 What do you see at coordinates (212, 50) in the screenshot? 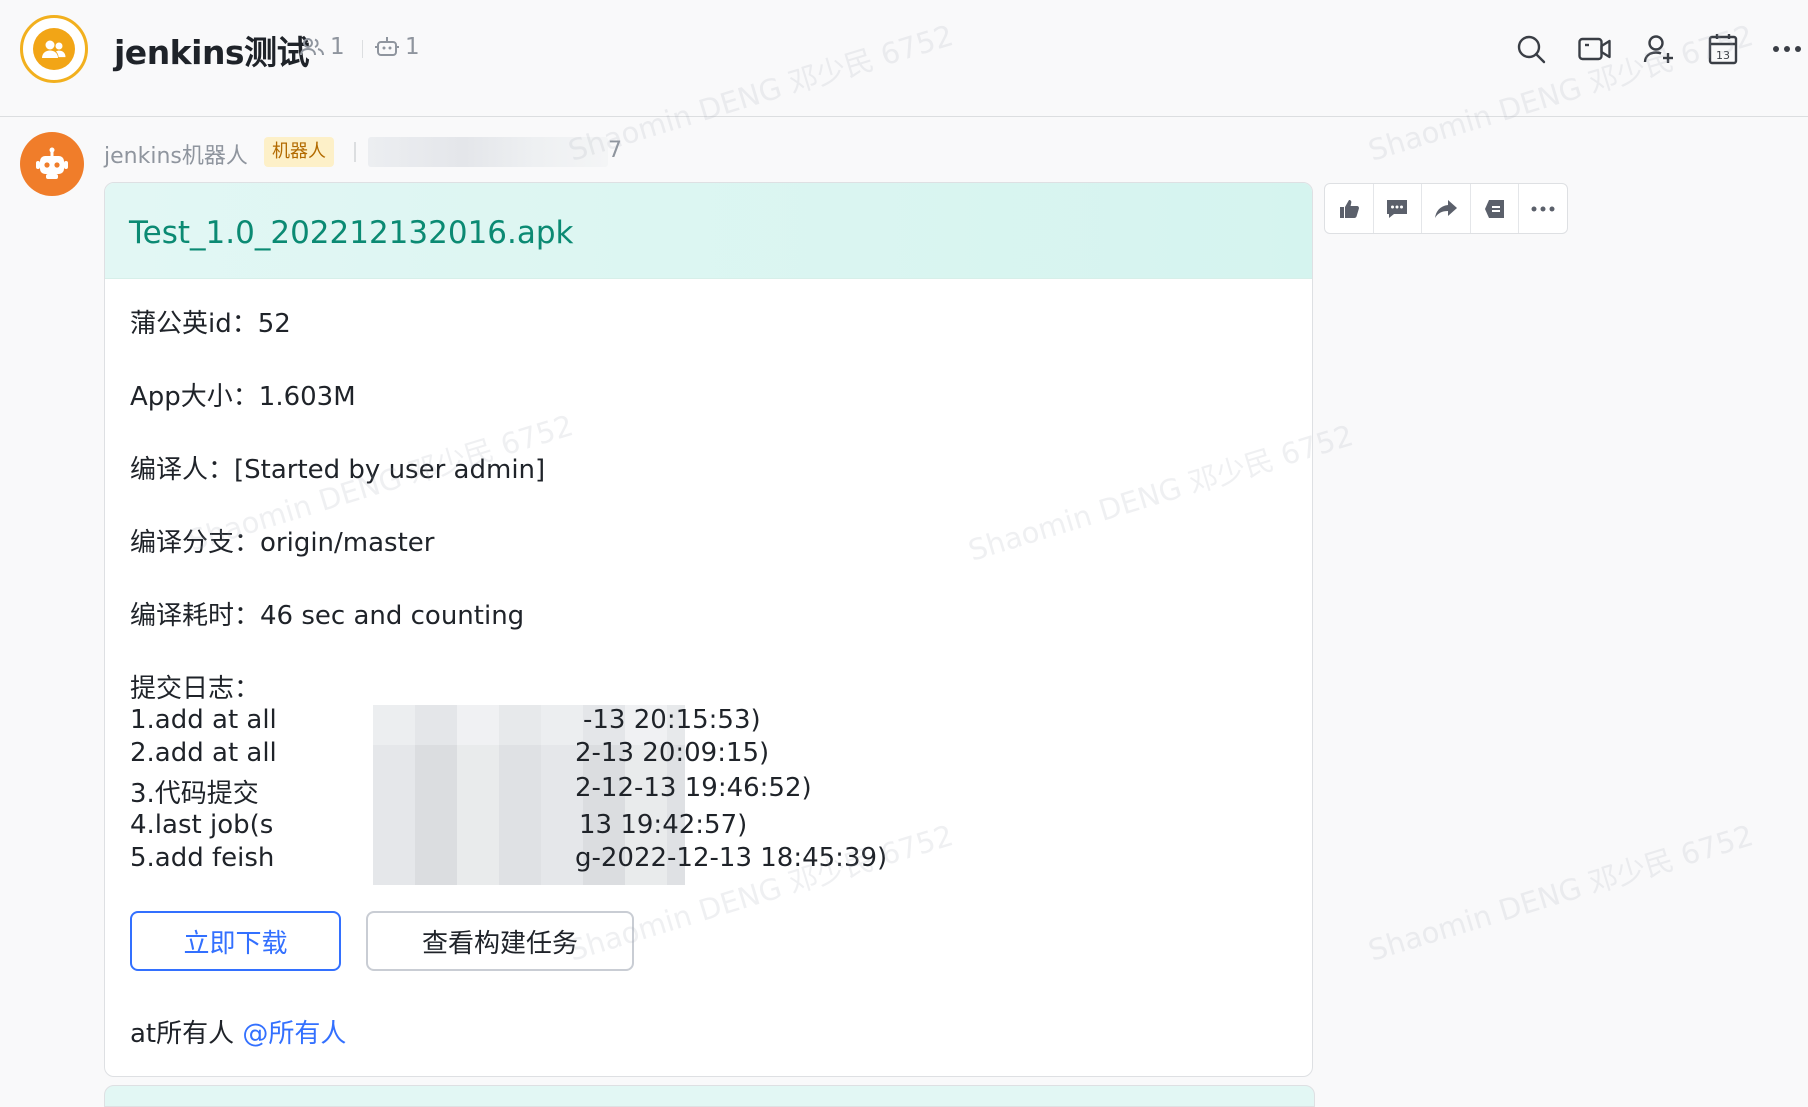
I see `chat-title: jenkins测试` at bounding box center [212, 50].